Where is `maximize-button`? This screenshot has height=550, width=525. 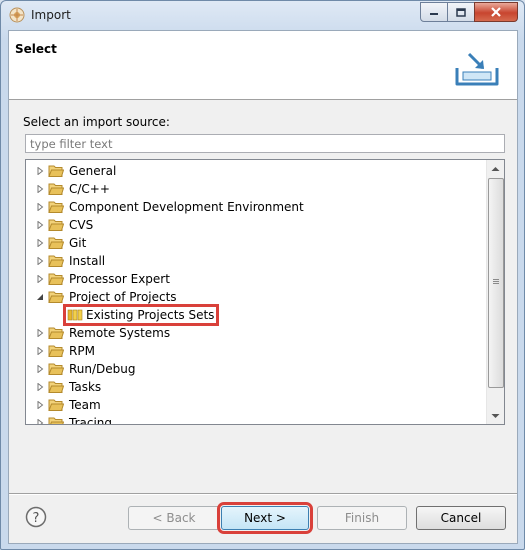 maximize-button is located at coordinates (461, 12).